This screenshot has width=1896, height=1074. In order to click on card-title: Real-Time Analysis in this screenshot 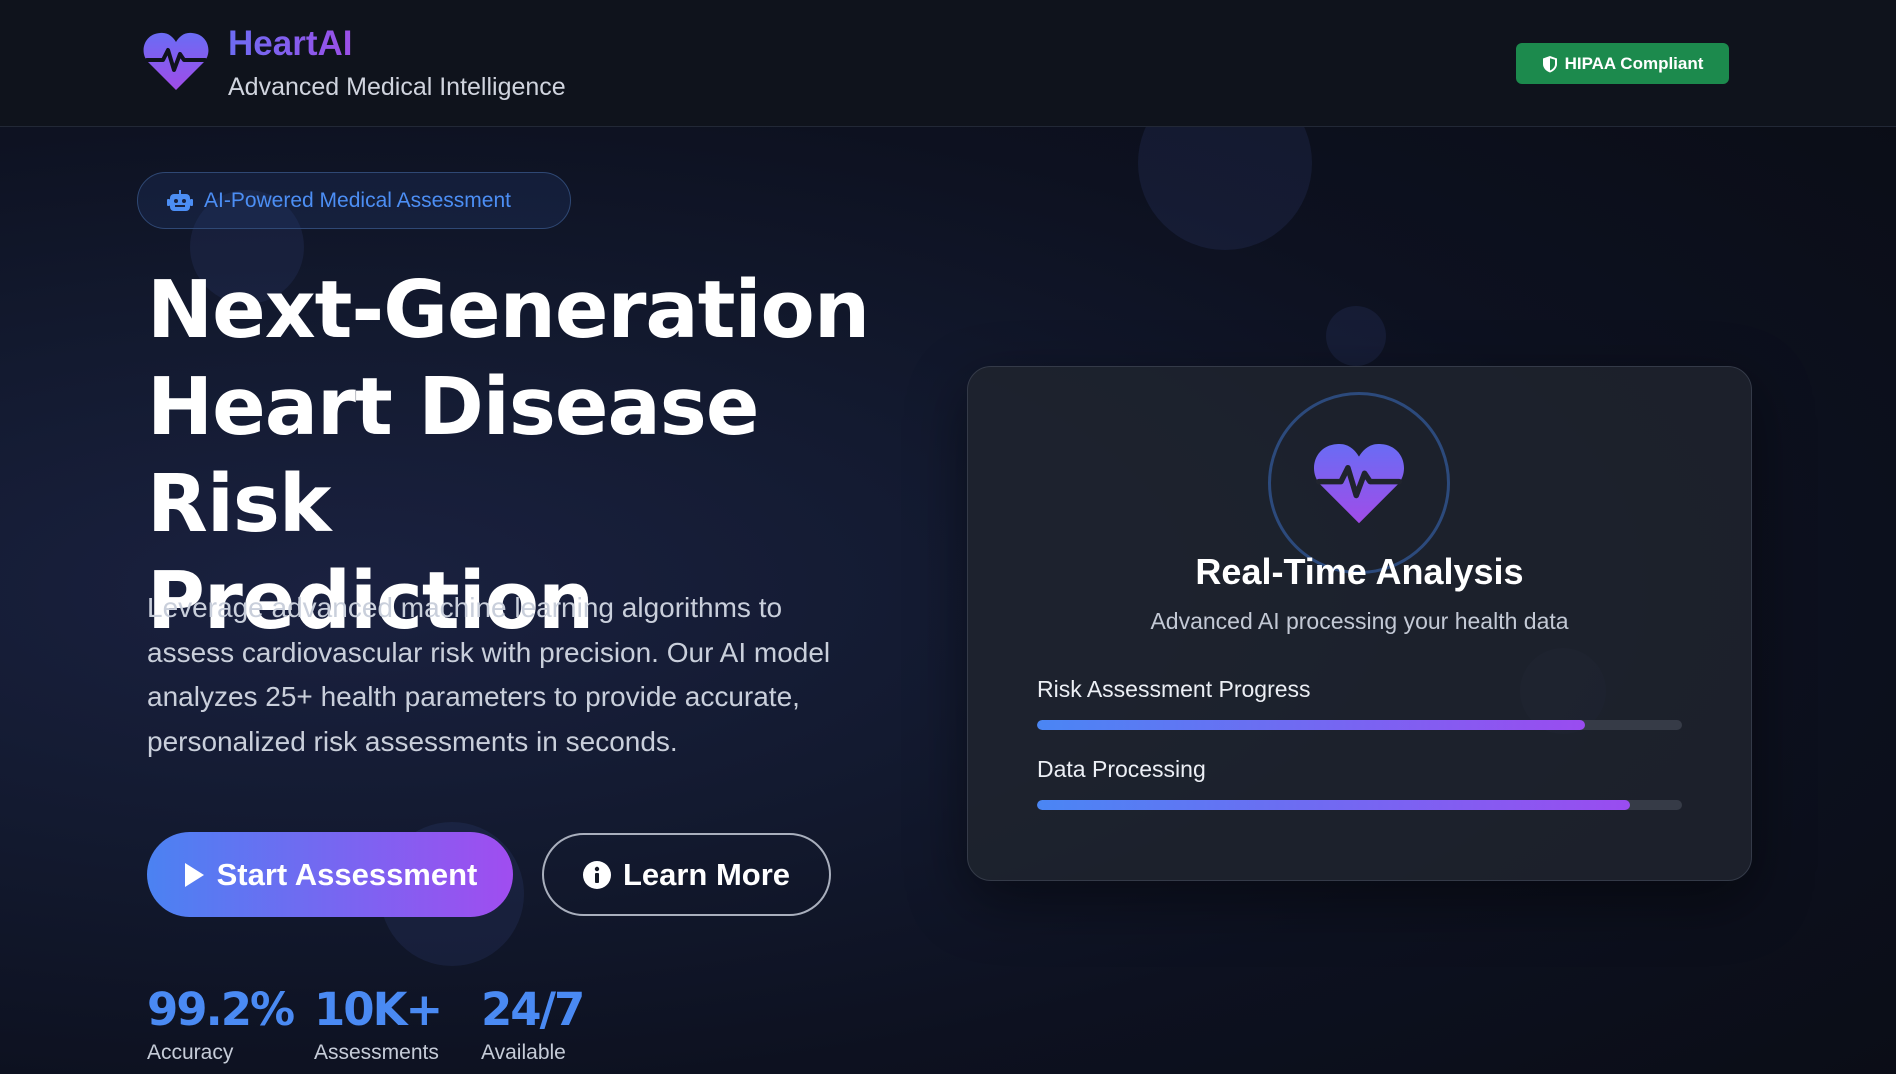, I will do `click(1359, 571)`.